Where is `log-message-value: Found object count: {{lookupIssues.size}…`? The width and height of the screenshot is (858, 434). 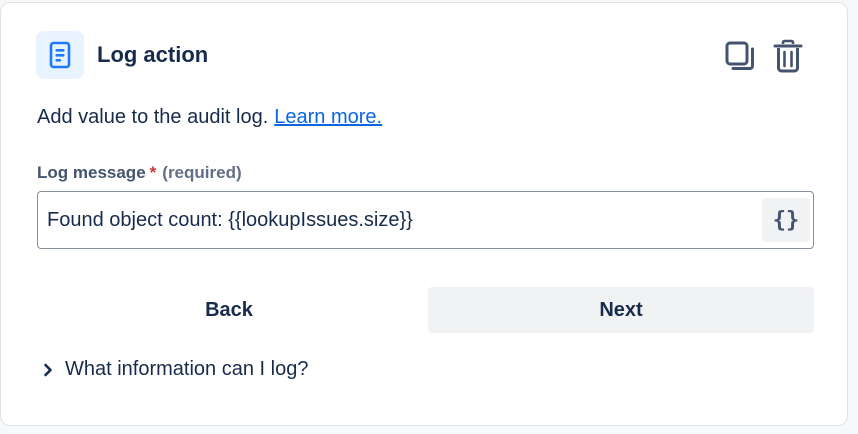
log-message-value: Found object count: {{lookupIssues.size}… is located at coordinates (230, 220).